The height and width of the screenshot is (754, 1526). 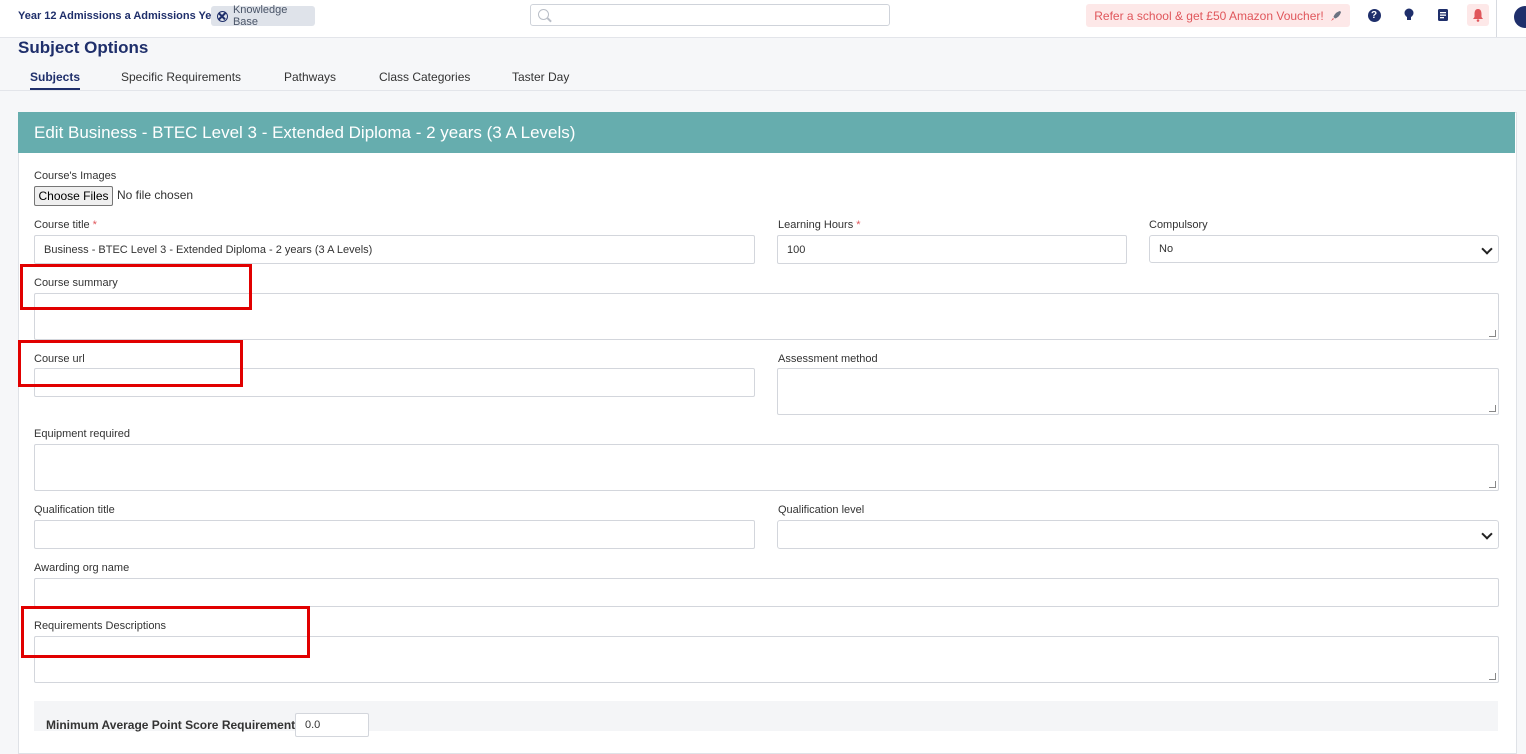 I want to click on help-icon: ?, so click(x=1374, y=15).